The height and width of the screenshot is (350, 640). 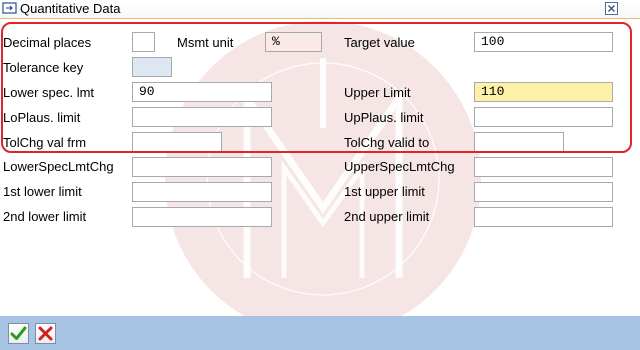 What do you see at coordinates (45, 216) in the screenshot?
I see `second-lower-limit-label: 2nd lower limit` at bounding box center [45, 216].